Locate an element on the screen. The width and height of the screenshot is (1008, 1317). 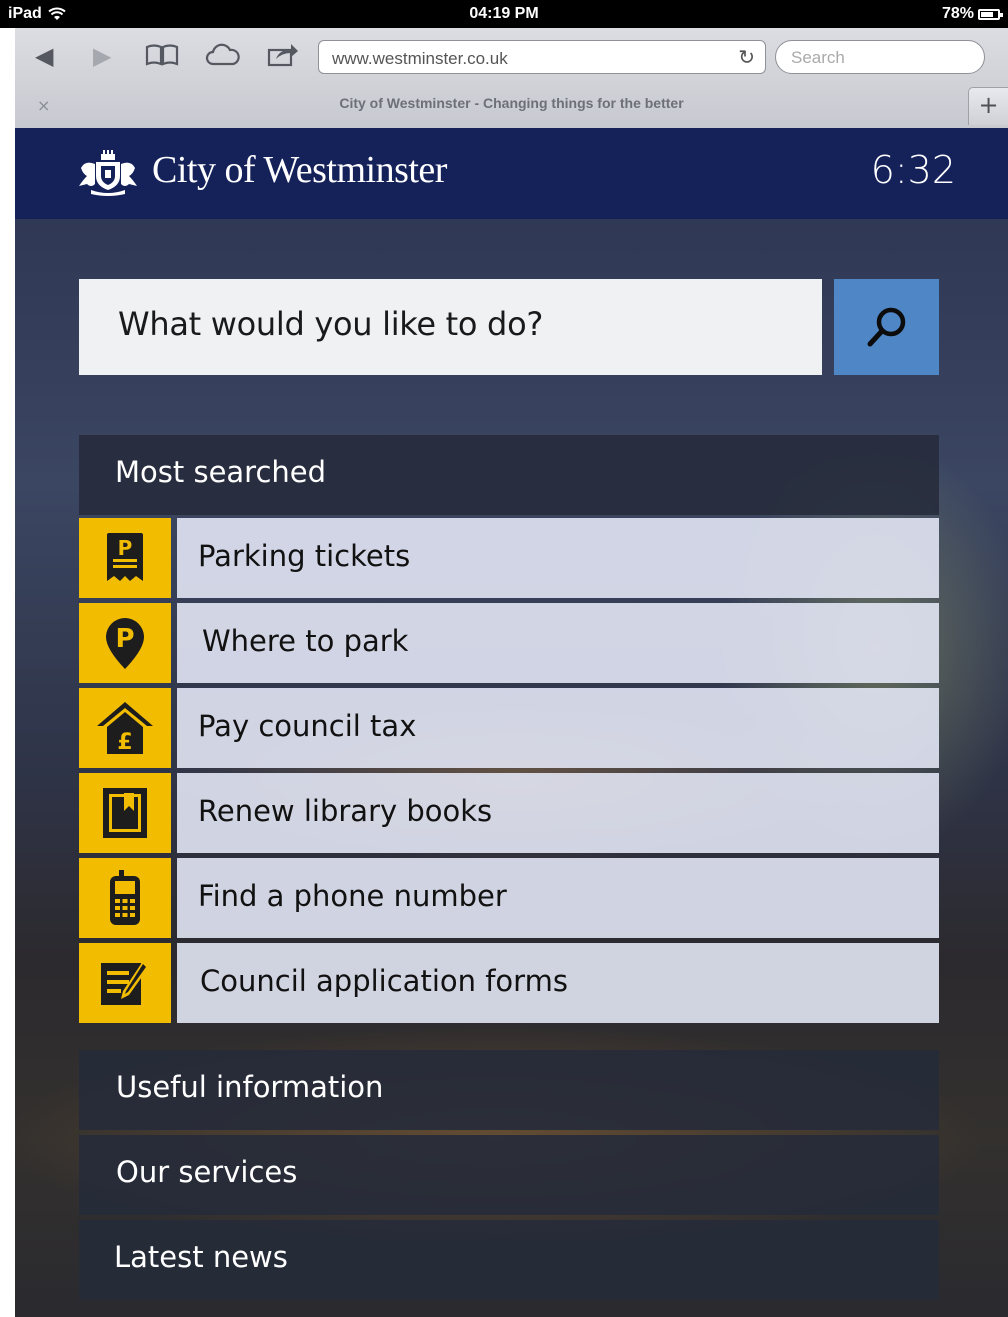
quick-link-label: Parking tickets is located at coordinates (558, 558).